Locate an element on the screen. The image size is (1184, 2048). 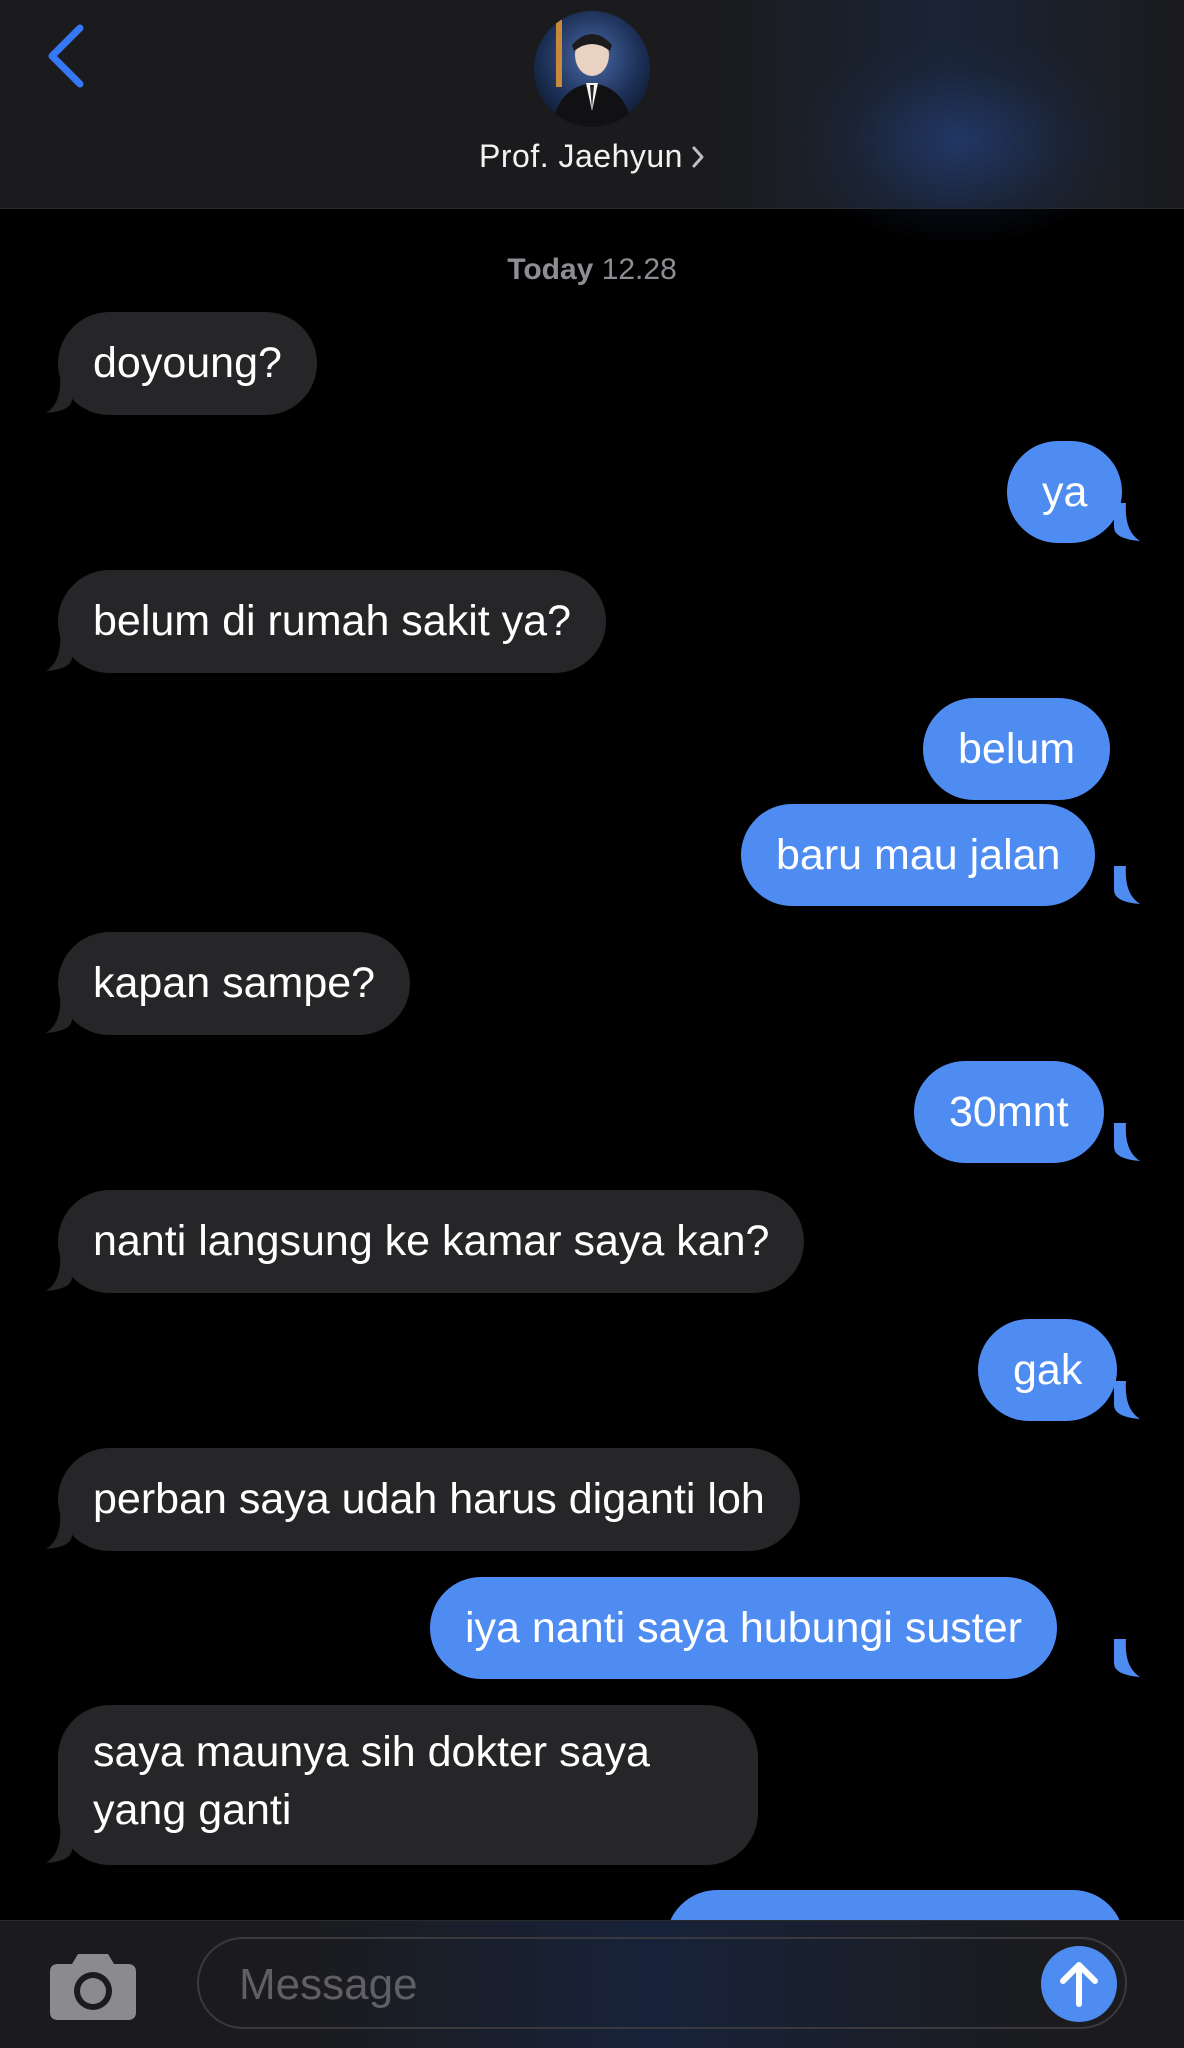
message-text: gak is located at coordinates (1048, 1370).